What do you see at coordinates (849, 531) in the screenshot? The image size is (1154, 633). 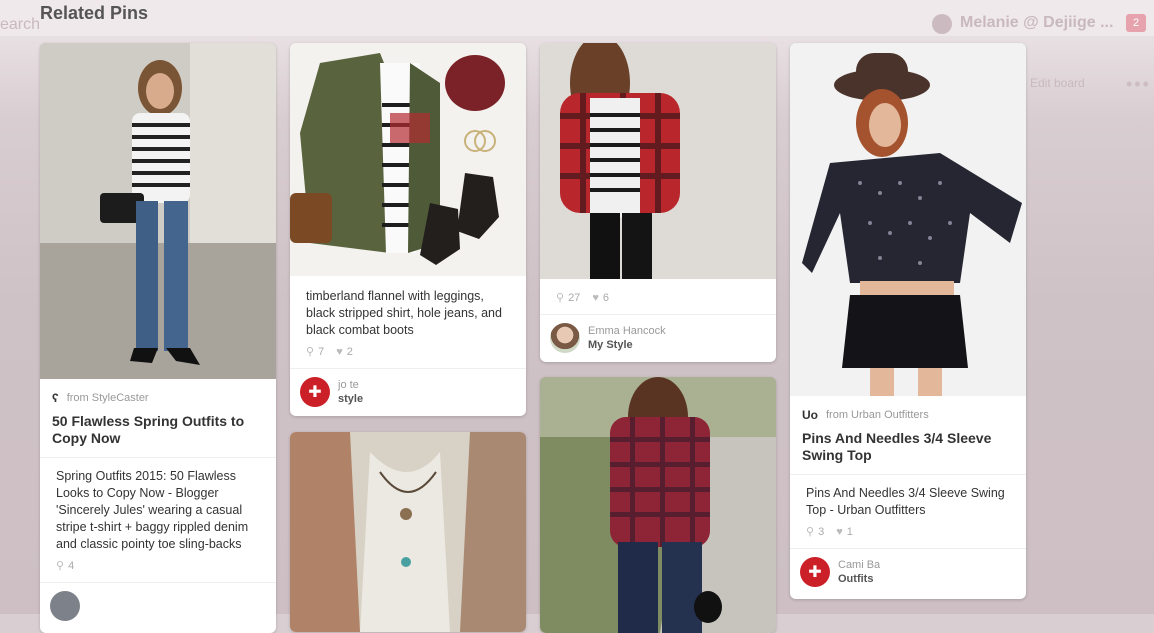 I see `like-count-value: 1` at bounding box center [849, 531].